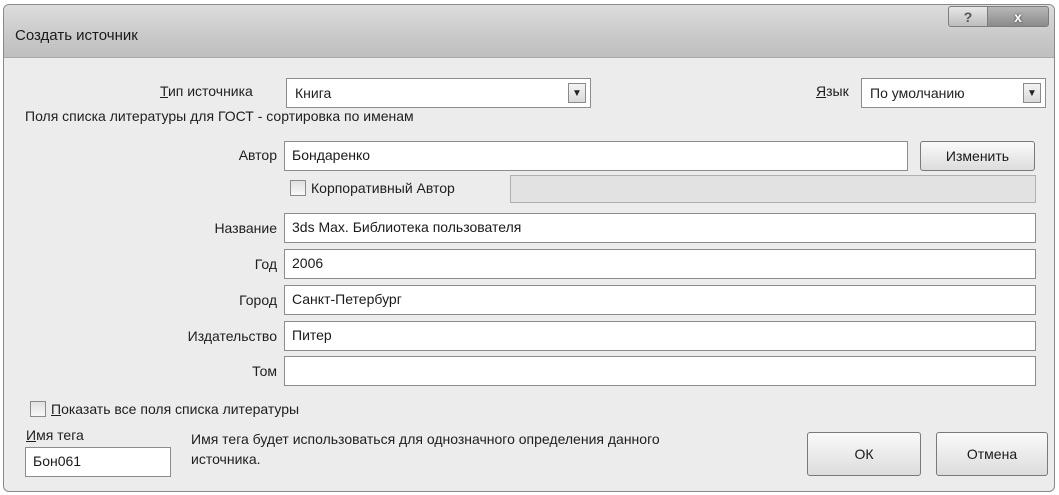 The image size is (1059, 495). What do you see at coordinates (210, 91) in the screenshot?
I see `source-type-label-rest: ип источника` at bounding box center [210, 91].